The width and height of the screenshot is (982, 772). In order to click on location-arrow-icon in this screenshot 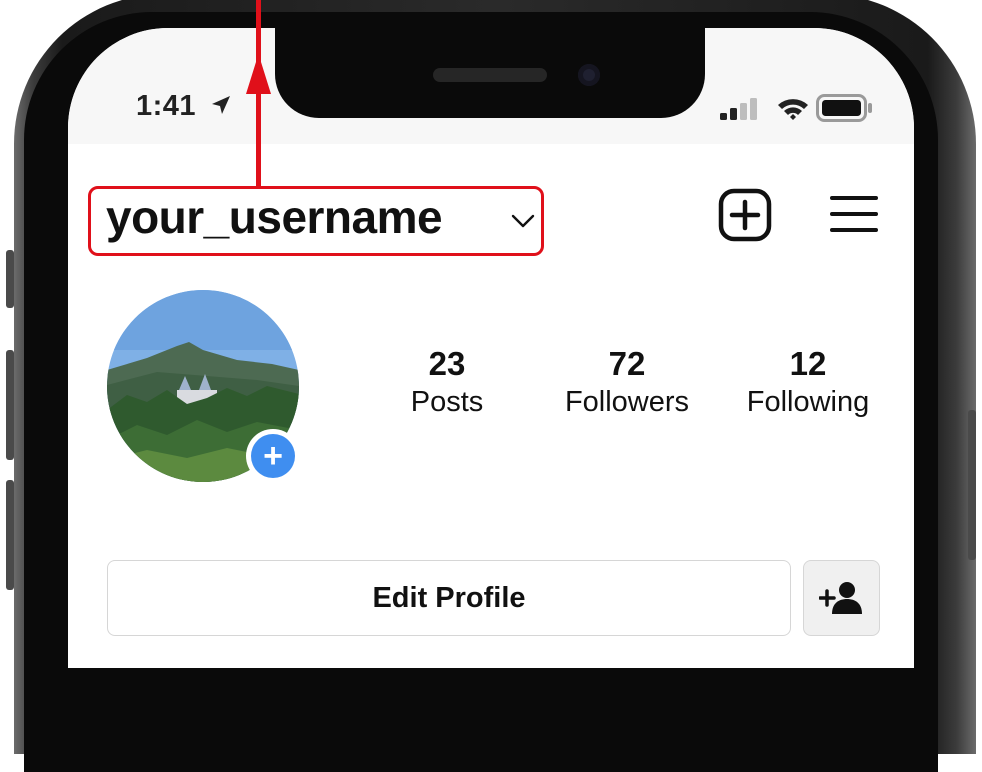, I will do `click(221, 105)`.